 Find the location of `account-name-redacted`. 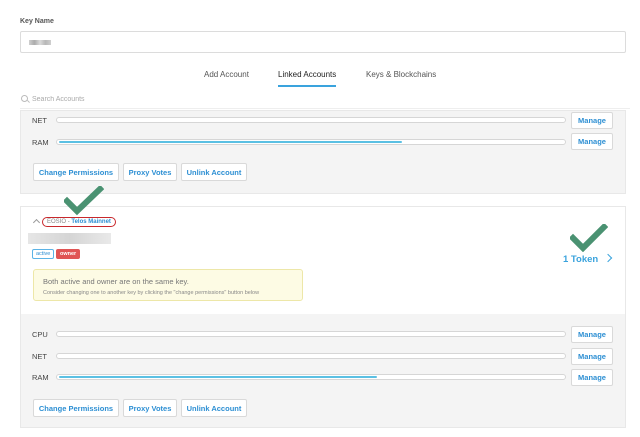

account-name-redacted is located at coordinates (69, 238).